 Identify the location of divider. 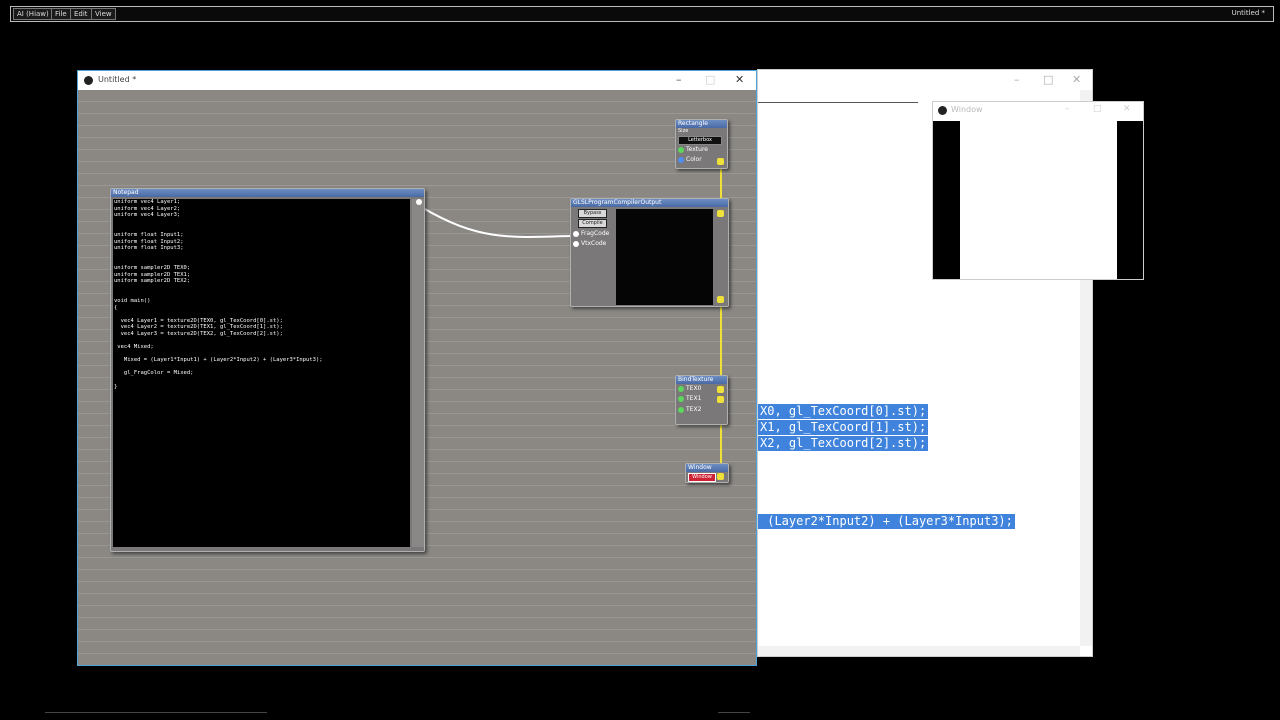
(838, 102).